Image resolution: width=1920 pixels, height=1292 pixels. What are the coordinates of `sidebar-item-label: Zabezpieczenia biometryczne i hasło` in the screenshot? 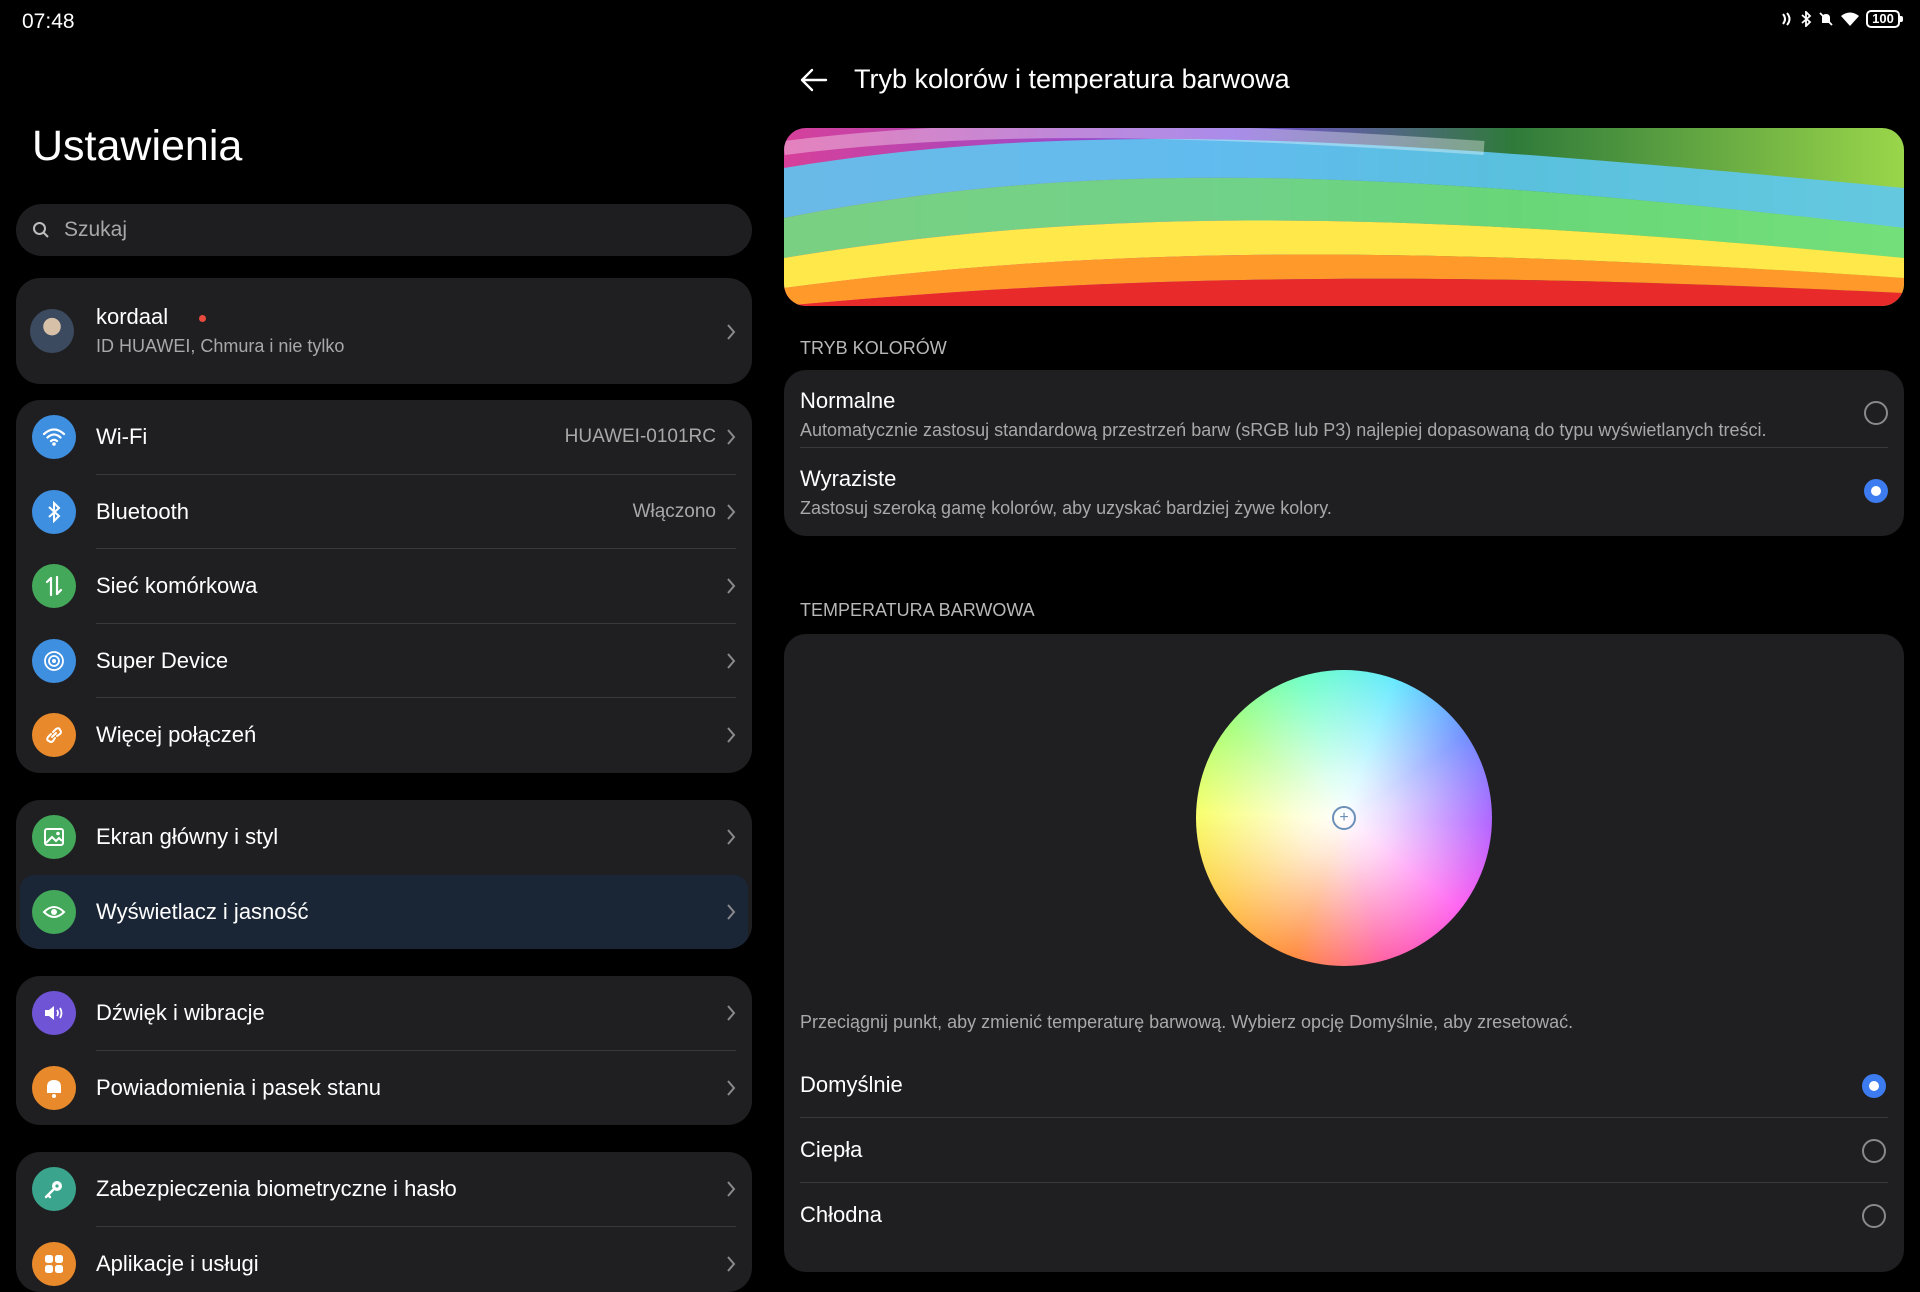 It's located at (276, 1189).